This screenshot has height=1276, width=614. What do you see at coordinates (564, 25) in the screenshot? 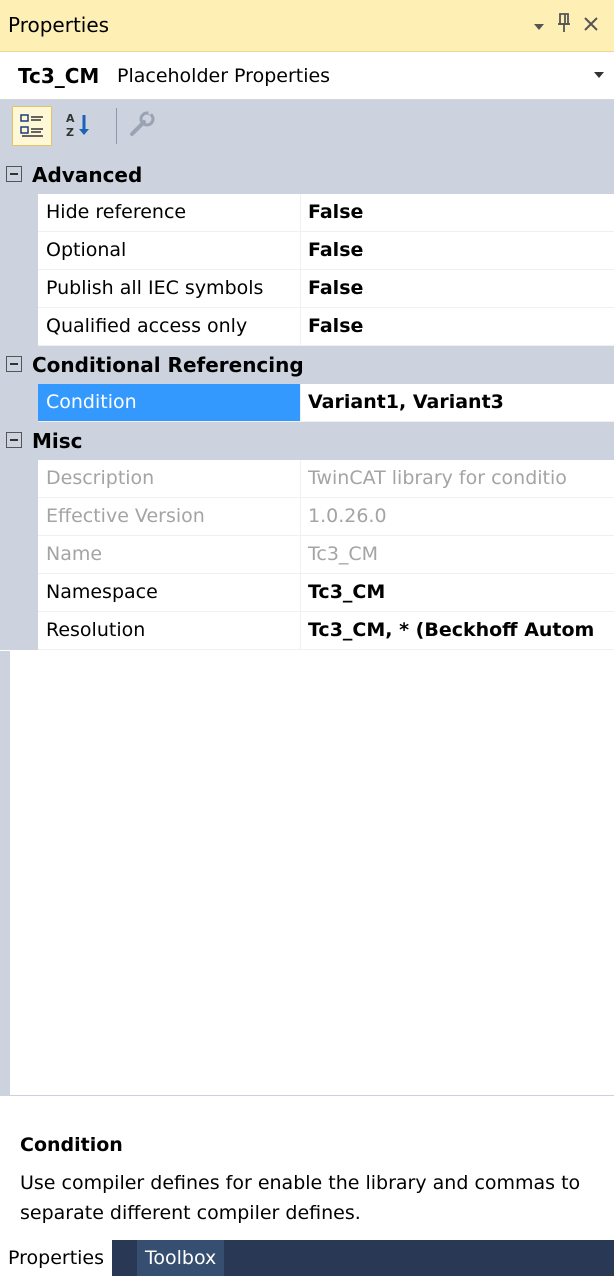
I see `pin-icon` at bounding box center [564, 25].